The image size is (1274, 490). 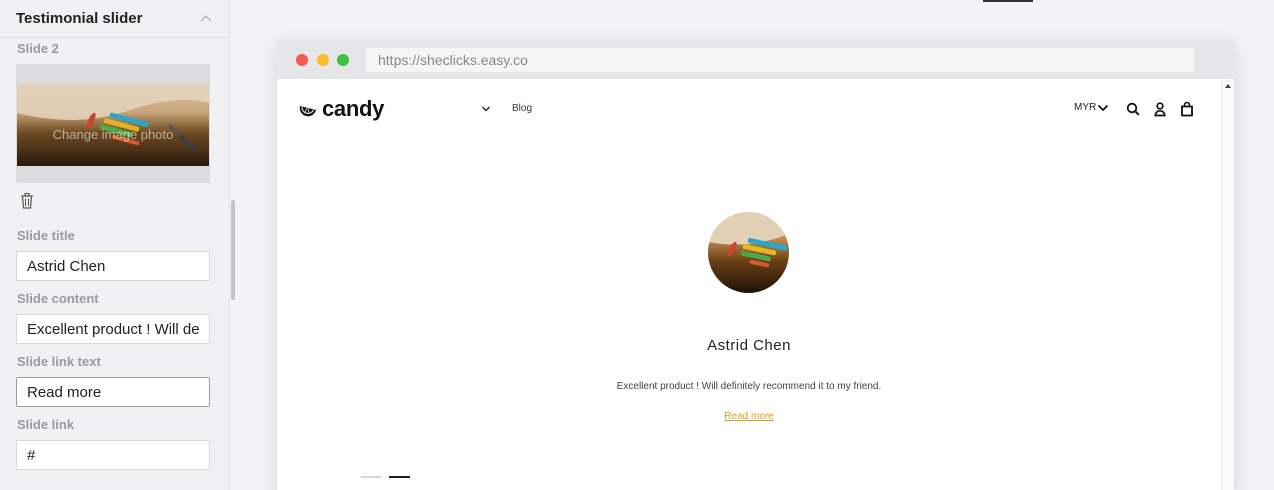 I want to click on search-icon, so click(x=1133, y=109).